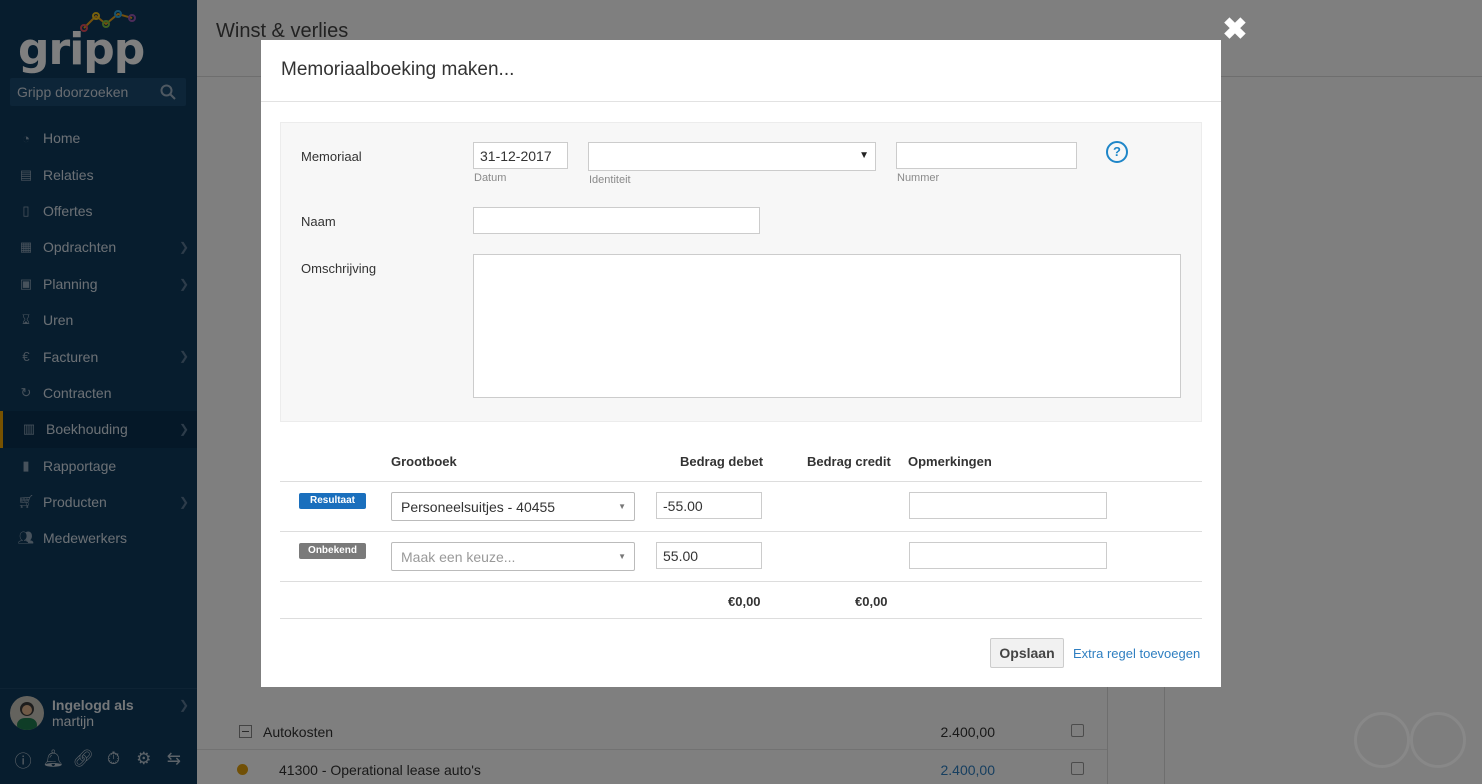 Image resolution: width=1482 pixels, height=784 pixels. I want to click on totals-row: €0,00 €0,00, so click(741, 600).